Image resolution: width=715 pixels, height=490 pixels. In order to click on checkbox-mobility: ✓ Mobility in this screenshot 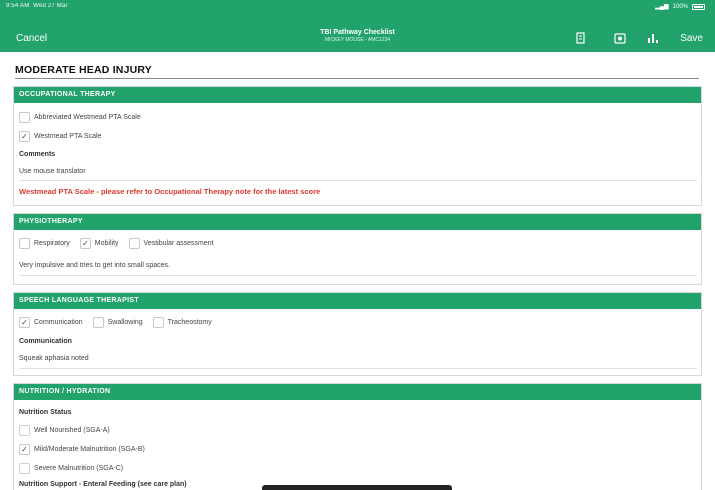, I will do `click(99, 243)`.